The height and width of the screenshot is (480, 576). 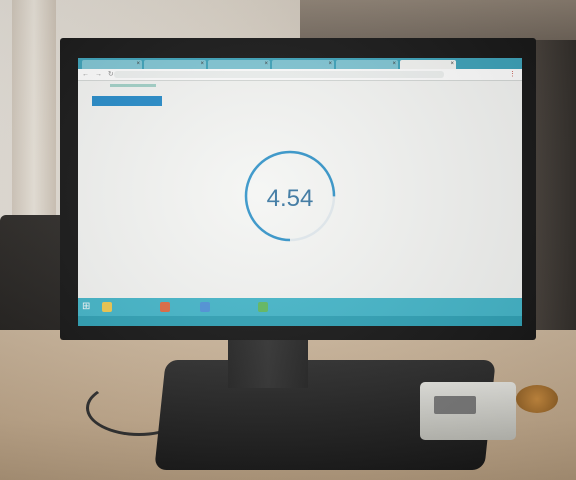 I want to click on url-field, so click(x=279, y=74).